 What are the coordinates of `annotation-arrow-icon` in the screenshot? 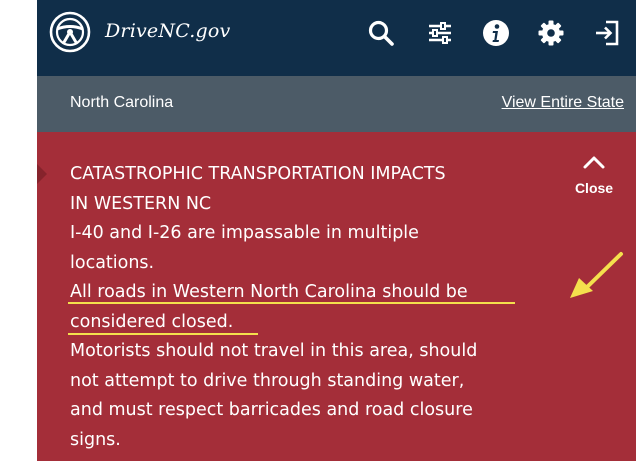 It's located at (596, 275).